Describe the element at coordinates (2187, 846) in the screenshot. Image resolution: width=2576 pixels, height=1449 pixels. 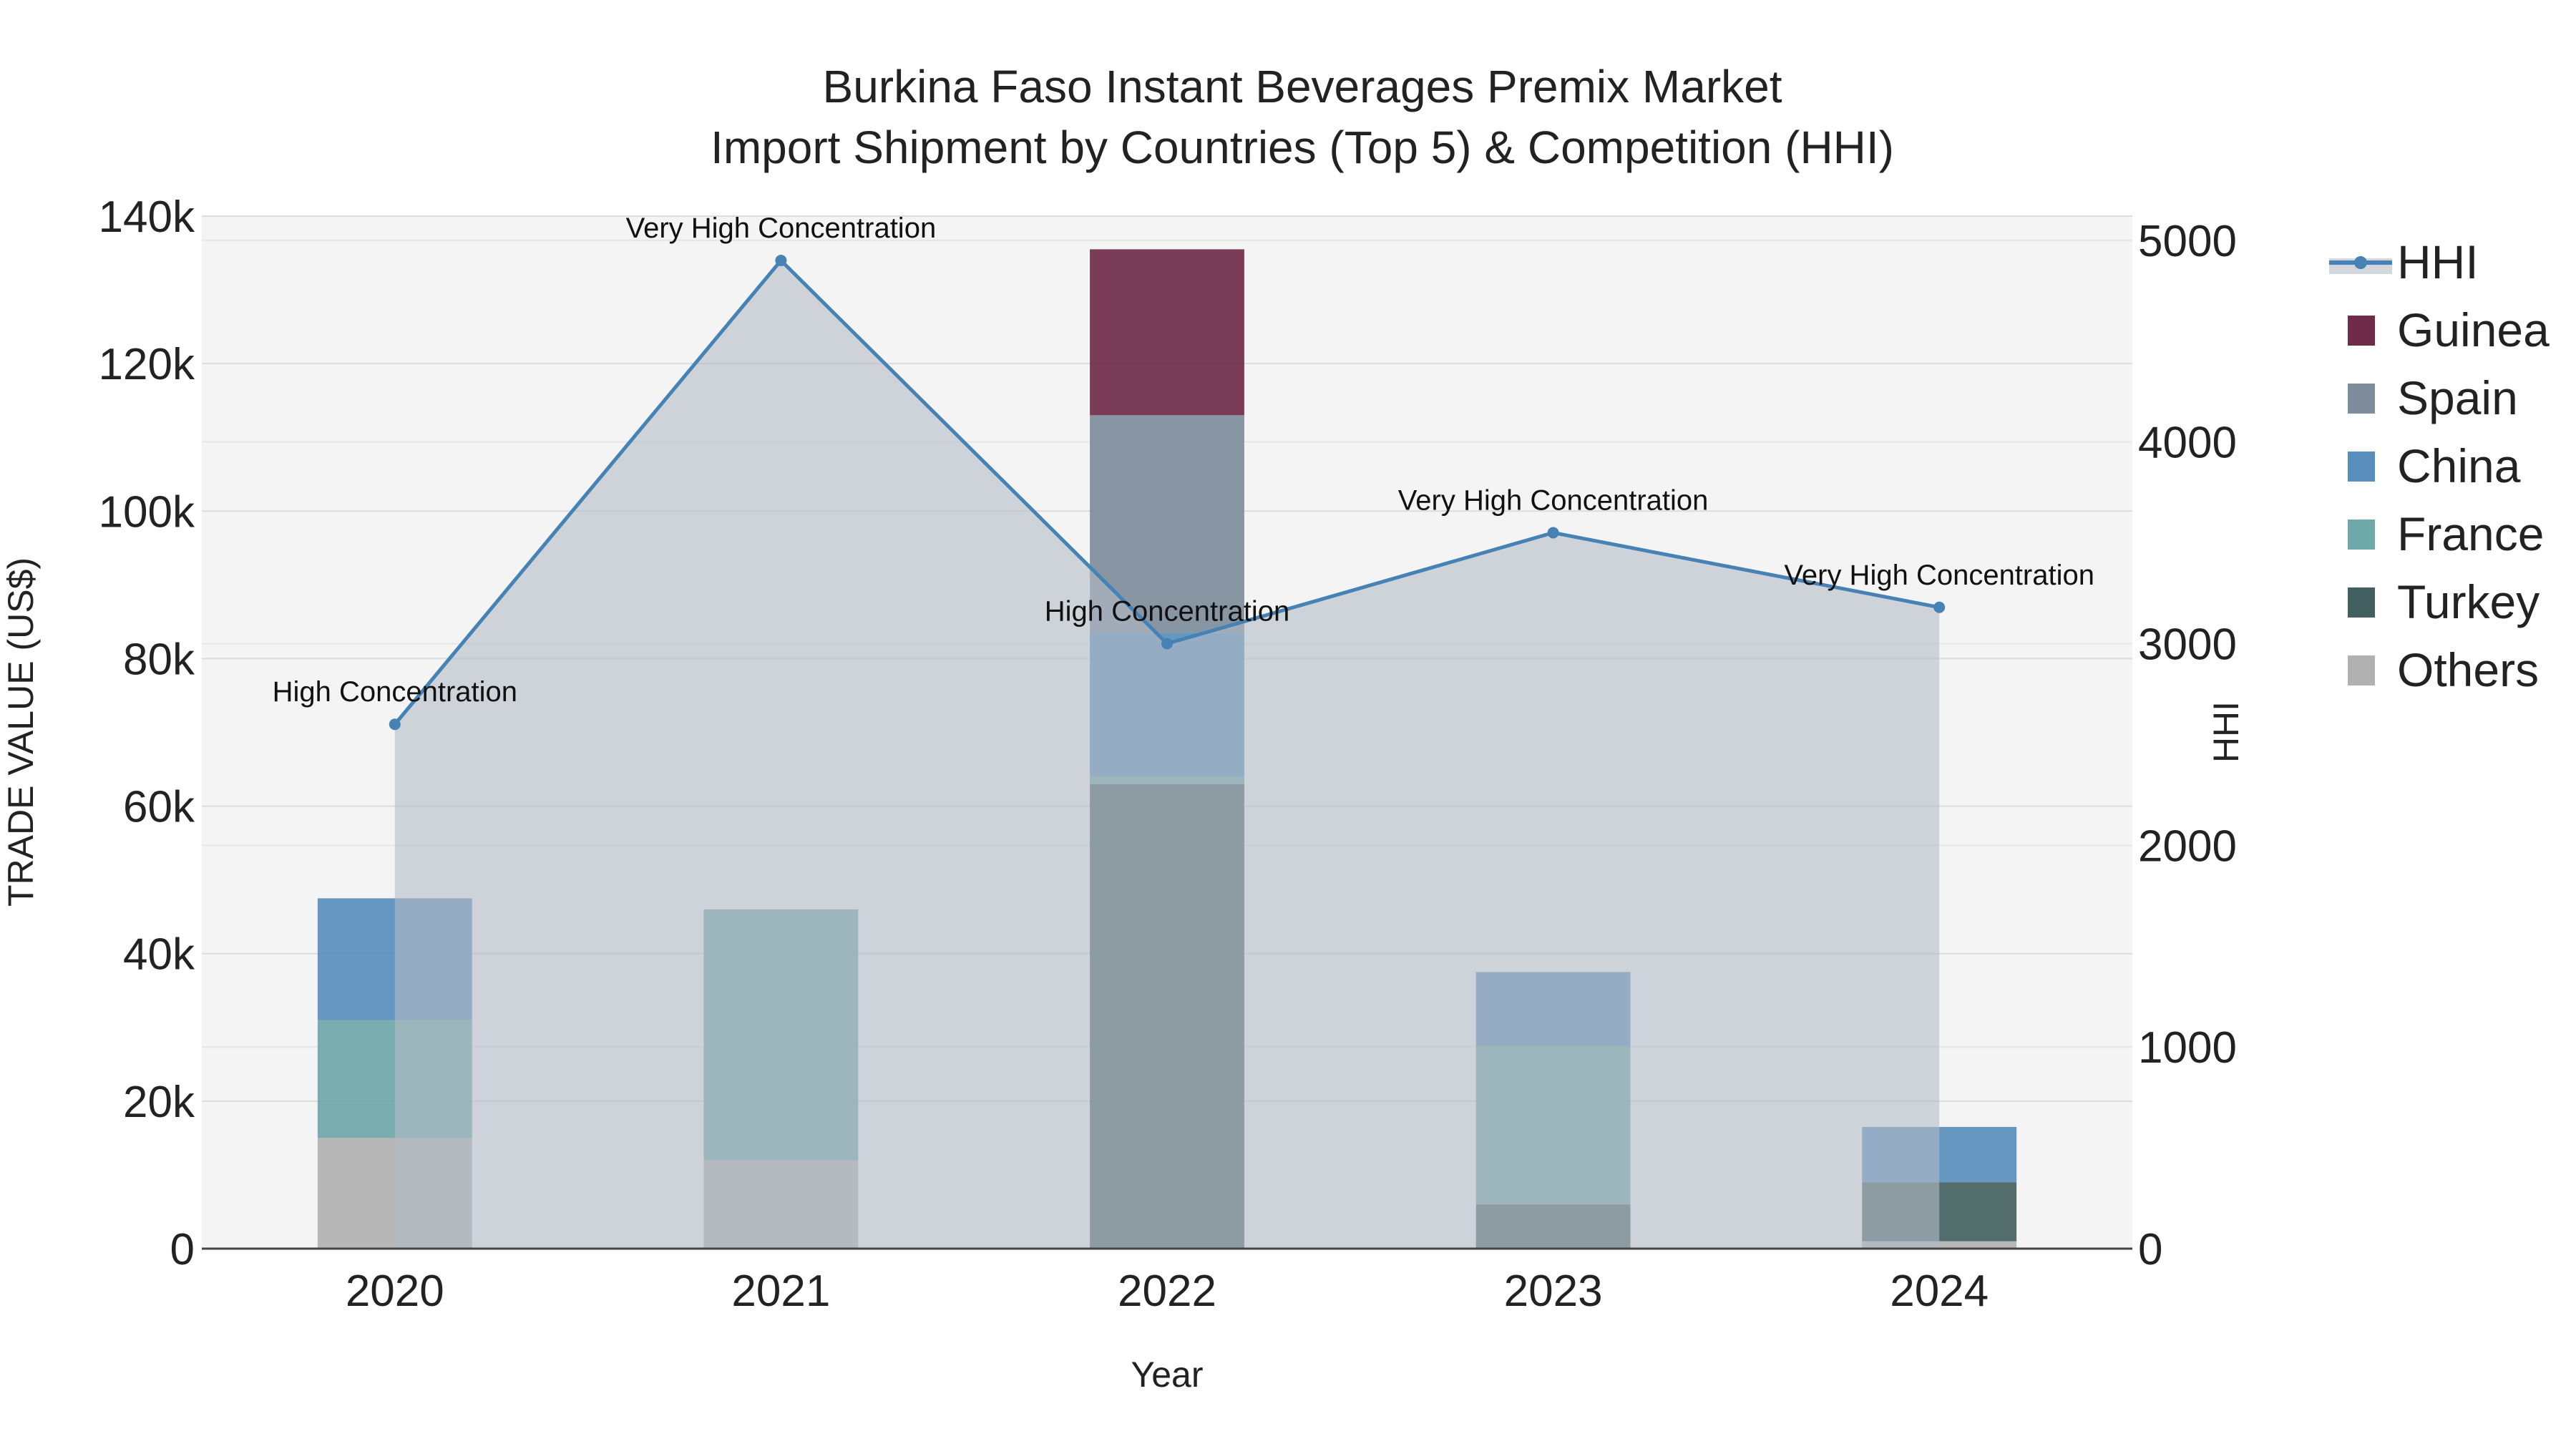
I see `y2-tick-label: 2000` at that location.